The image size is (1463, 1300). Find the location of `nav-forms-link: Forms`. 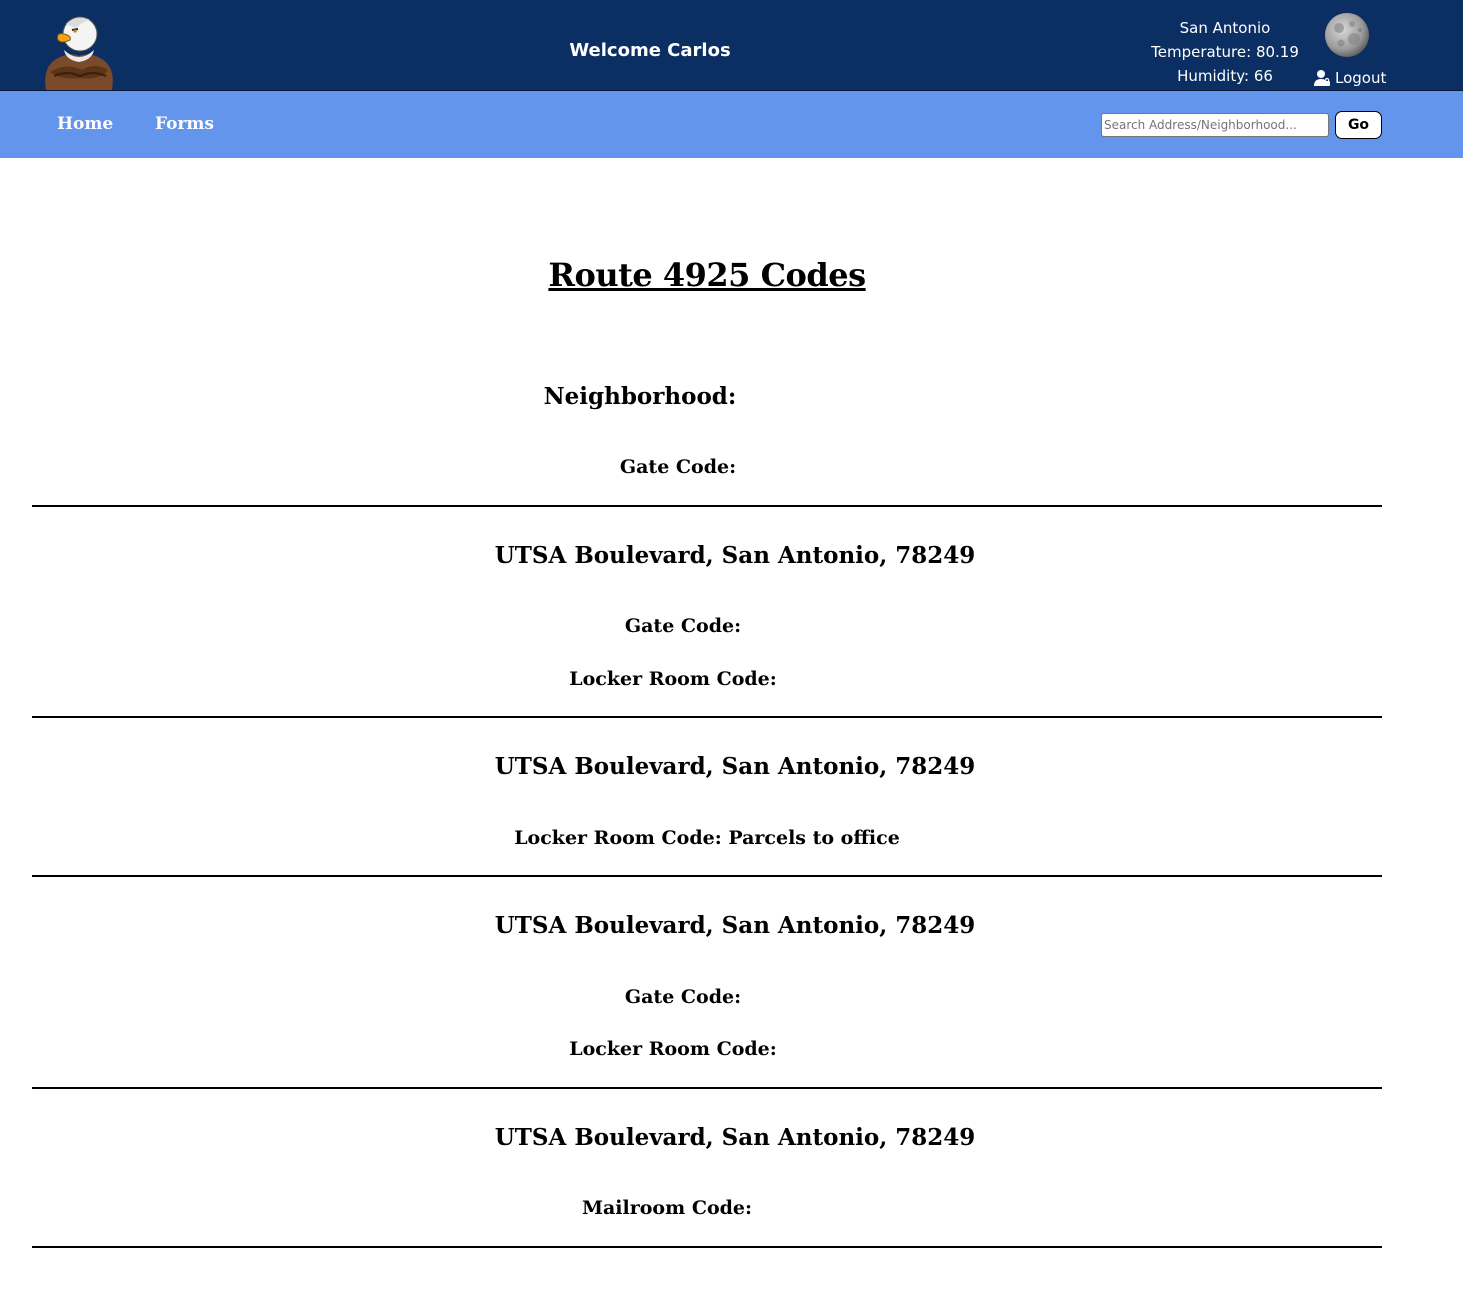

nav-forms-link: Forms is located at coordinates (184, 124).